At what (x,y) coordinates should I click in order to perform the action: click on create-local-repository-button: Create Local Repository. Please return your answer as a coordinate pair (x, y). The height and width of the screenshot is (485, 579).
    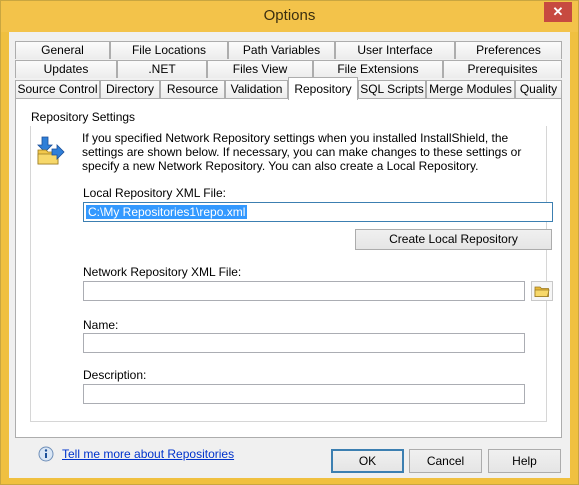
    Looking at the image, I should click on (453, 239).